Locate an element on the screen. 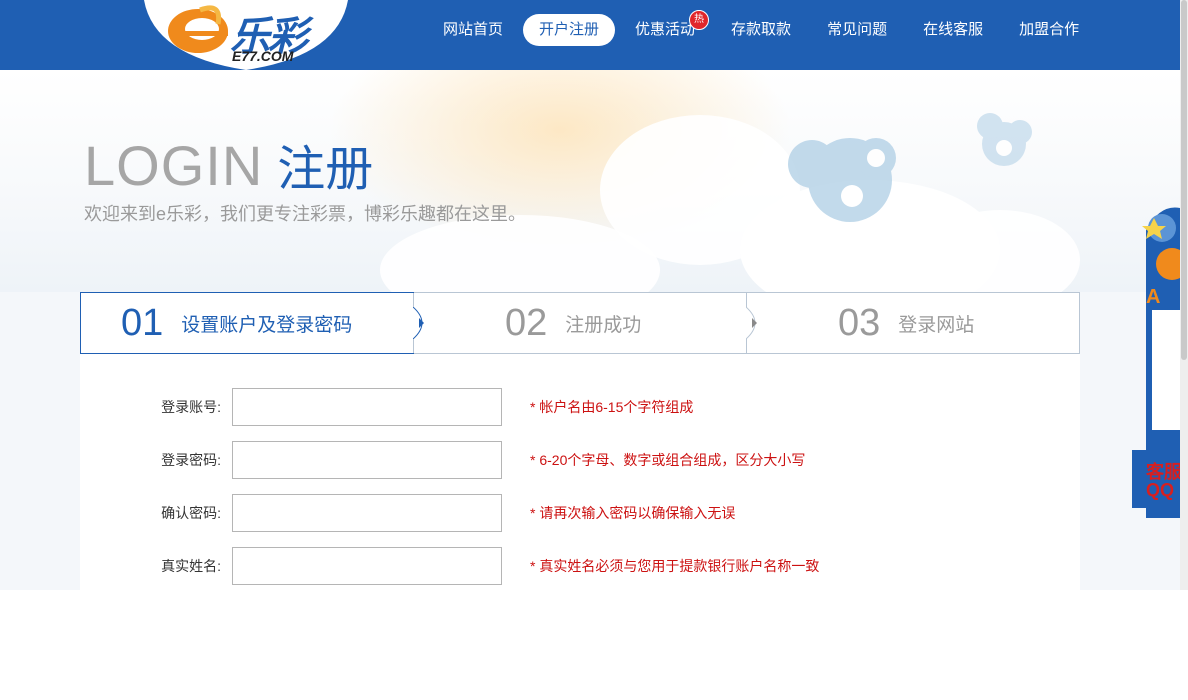 The height and width of the screenshot is (700, 1188). nav-promotions: 优惠活动热 is located at coordinates (665, 28).